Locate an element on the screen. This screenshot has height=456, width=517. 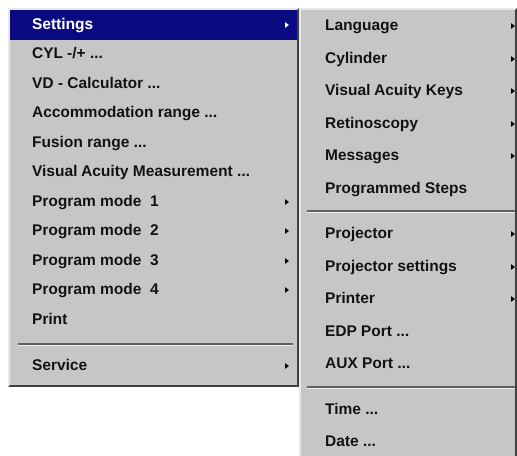
menu-item: Programmed Steps is located at coordinates (408, 188).